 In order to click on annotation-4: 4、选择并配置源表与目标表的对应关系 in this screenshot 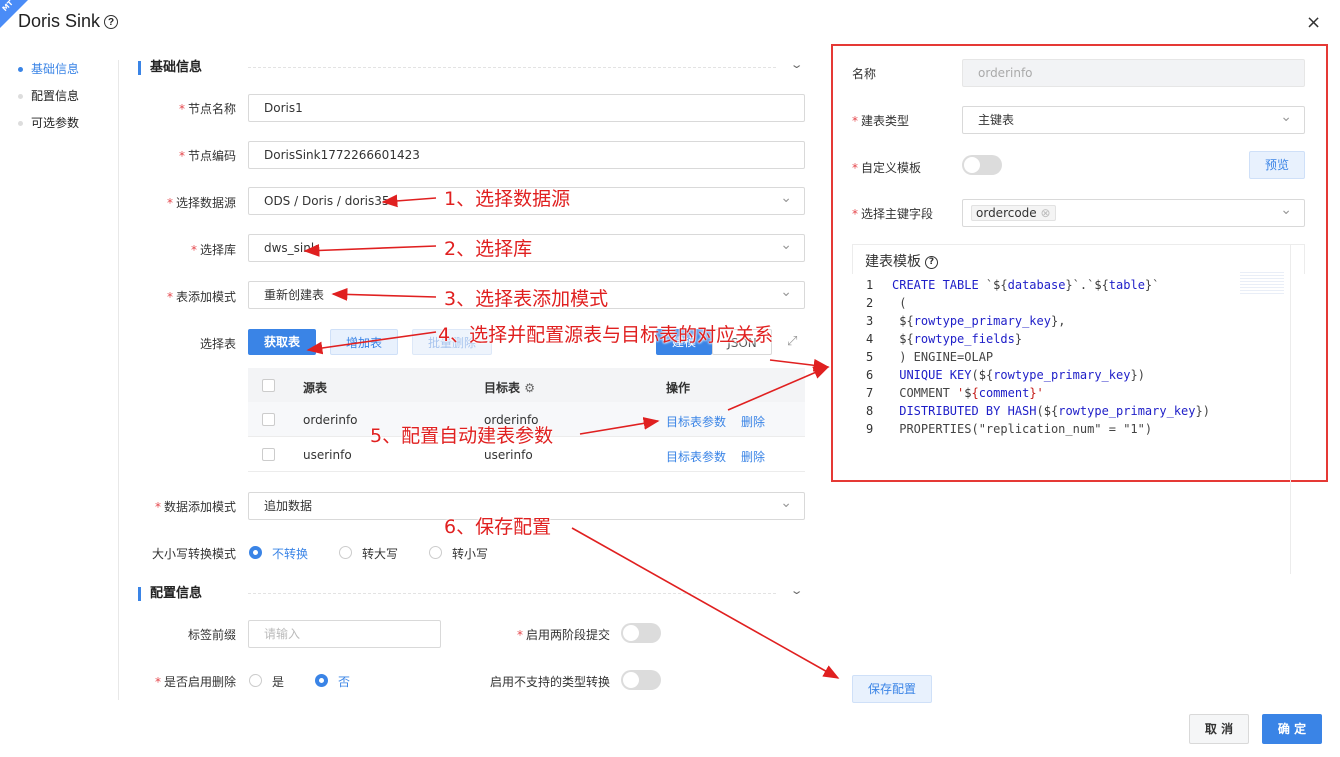, I will do `click(606, 335)`.